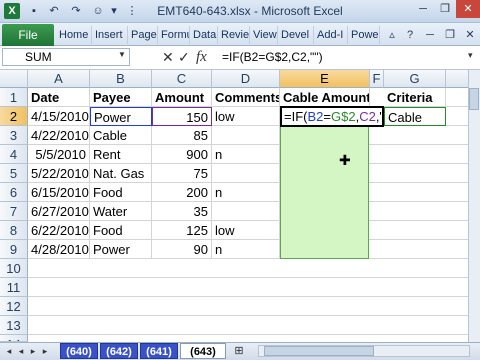  What do you see at coordinates (74, 35) in the screenshot?
I see `tab-home: Home` at bounding box center [74, 35].